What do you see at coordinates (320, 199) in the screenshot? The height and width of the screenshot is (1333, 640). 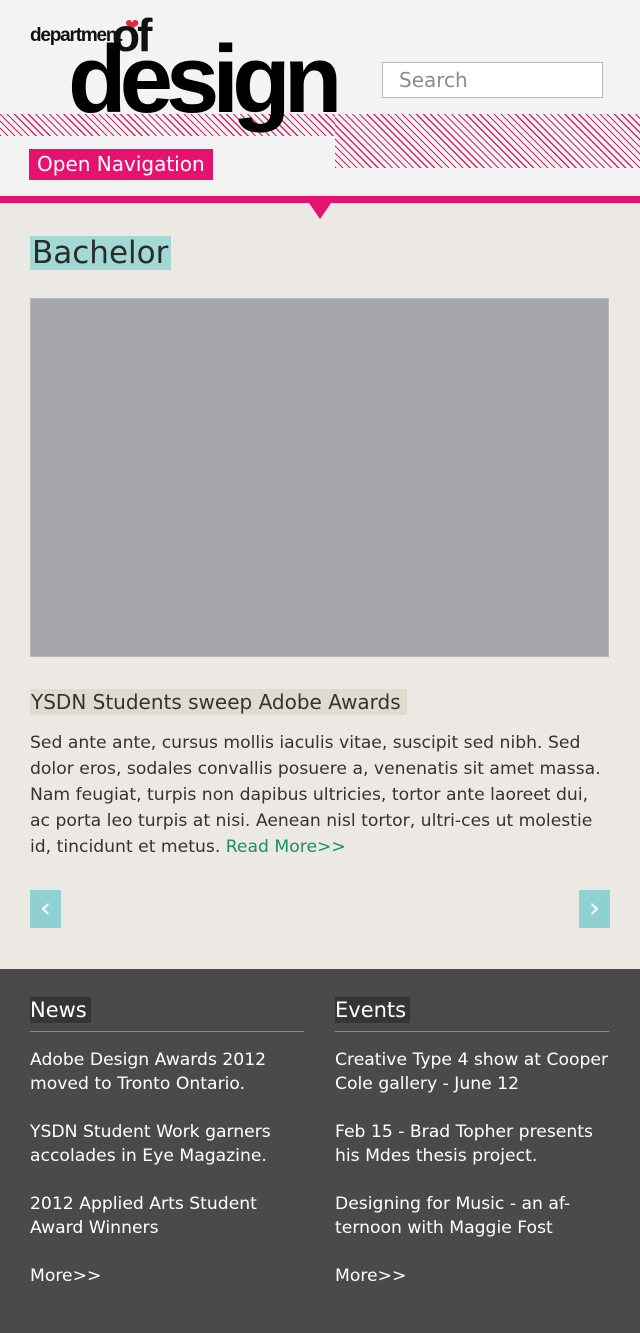 I see `header-divider` at bounding box center [320, 199].